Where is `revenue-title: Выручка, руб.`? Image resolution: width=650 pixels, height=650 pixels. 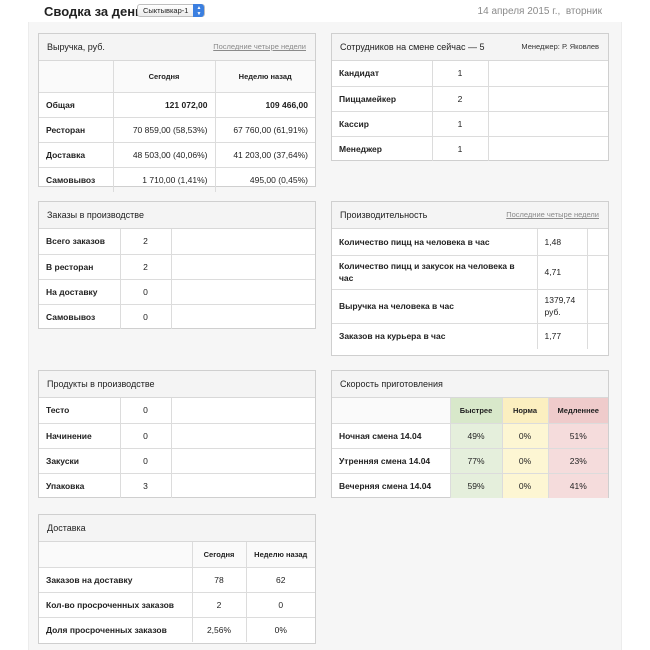
revenue-title: Выручка, руб. is located at coordinates (76, 47).